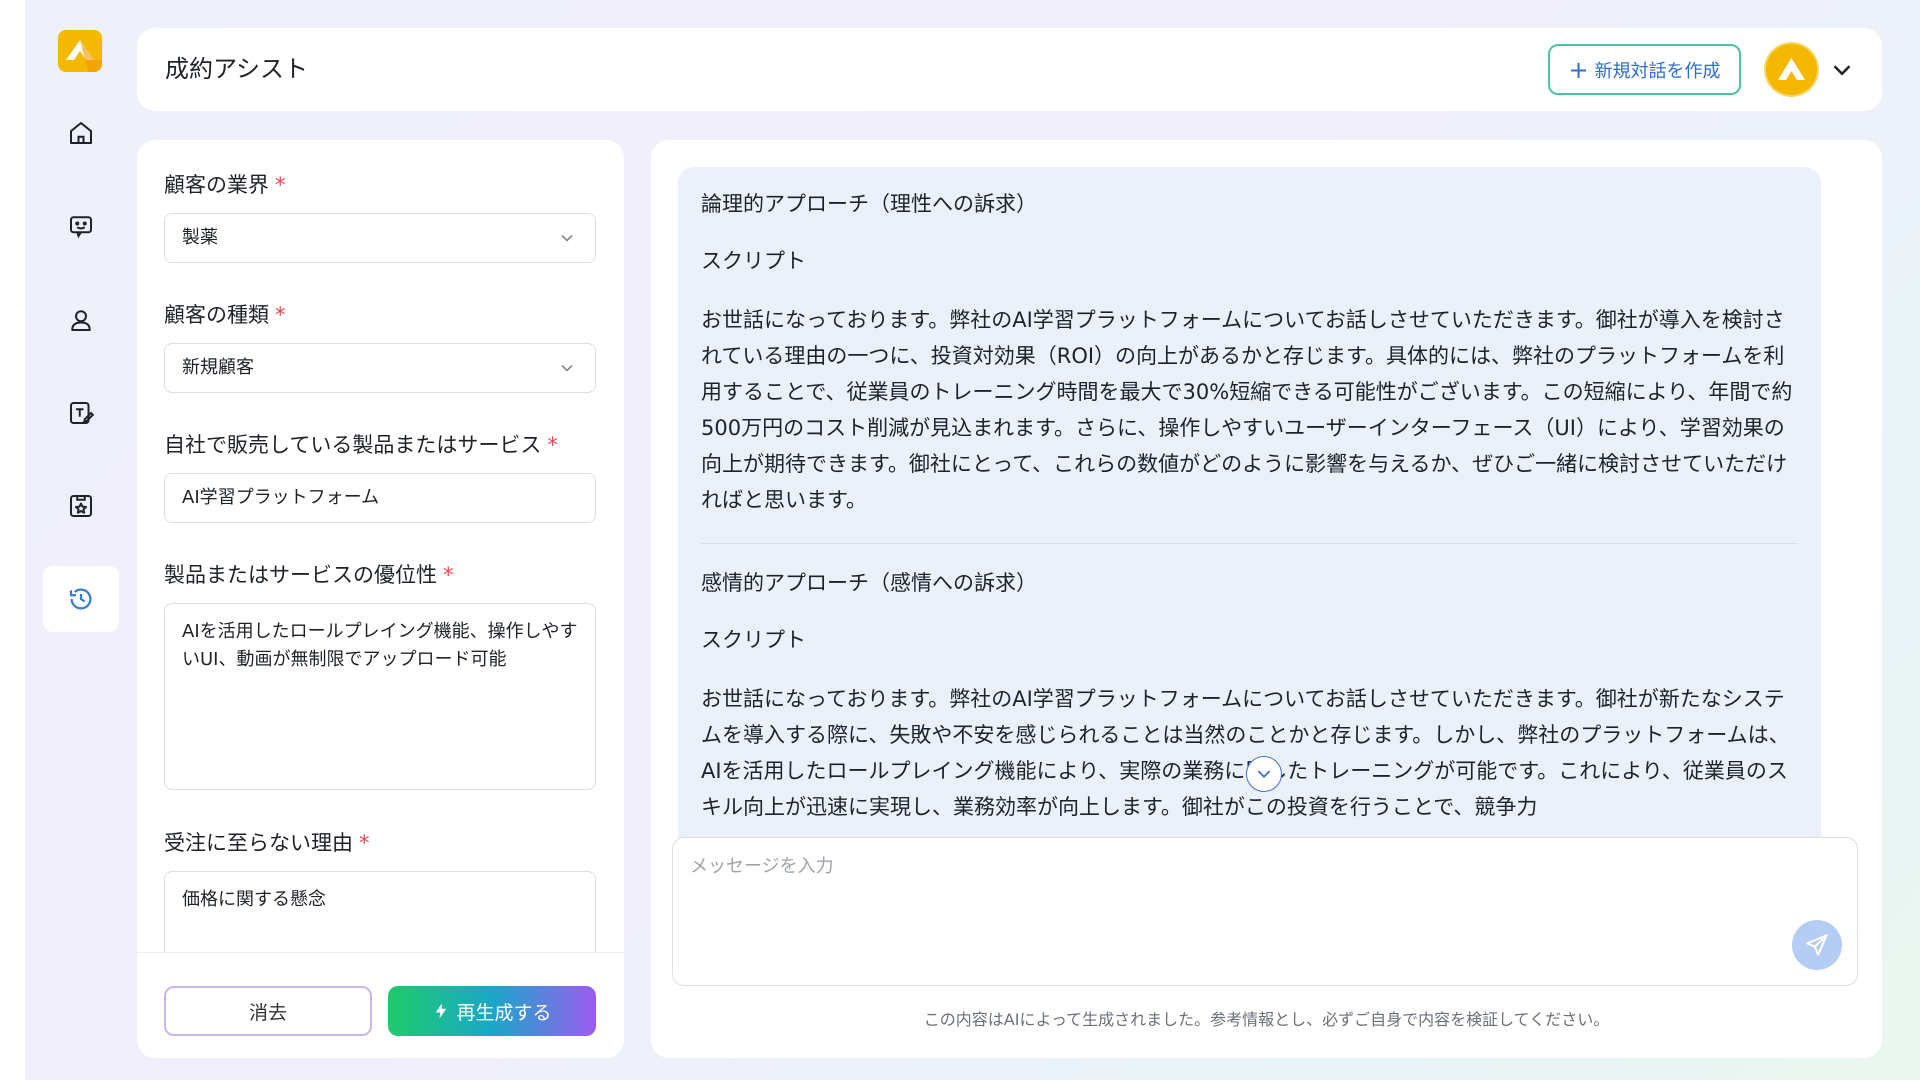 The image size is (1920, 1080). What do you see at coordinates (869, 204) in the screenshot?
I see `section-heading: 論理的アプローチ（理性への訴求）` at bounding box center [869, 204].